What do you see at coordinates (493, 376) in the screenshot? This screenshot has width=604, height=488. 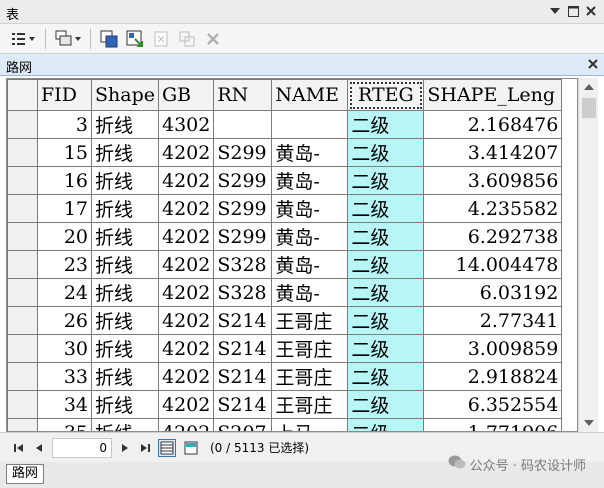 I see `table-cell: 2.918824` at bounding box center [493, 376].